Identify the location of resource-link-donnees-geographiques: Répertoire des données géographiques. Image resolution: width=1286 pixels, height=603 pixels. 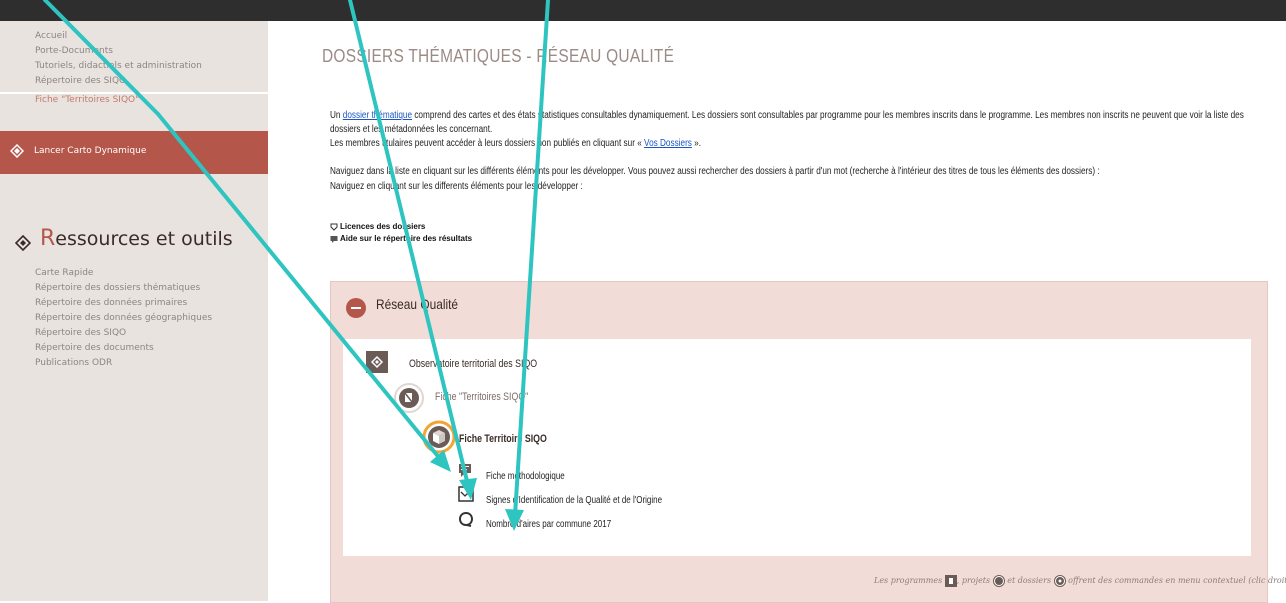
(123, 318).